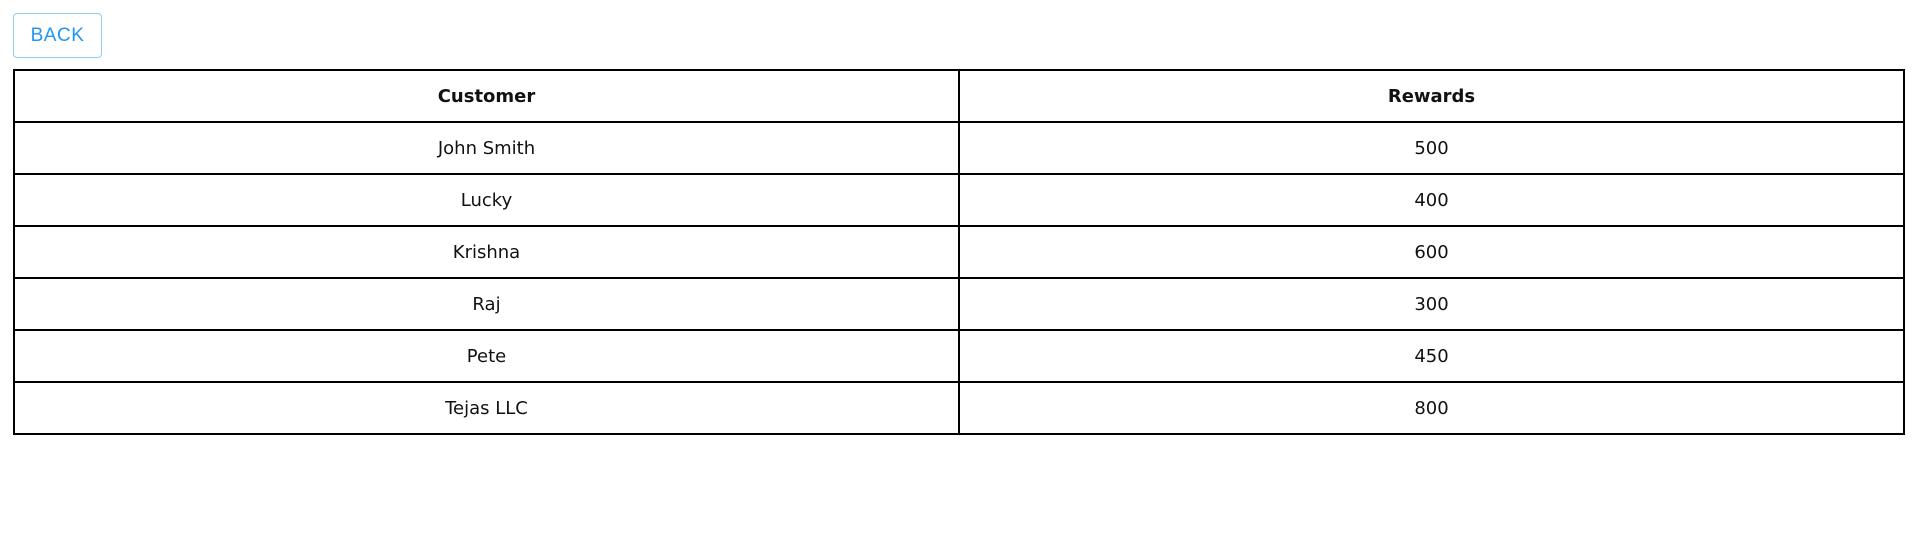  I want to click on rewards-cell: 300, so click(1431, 304).